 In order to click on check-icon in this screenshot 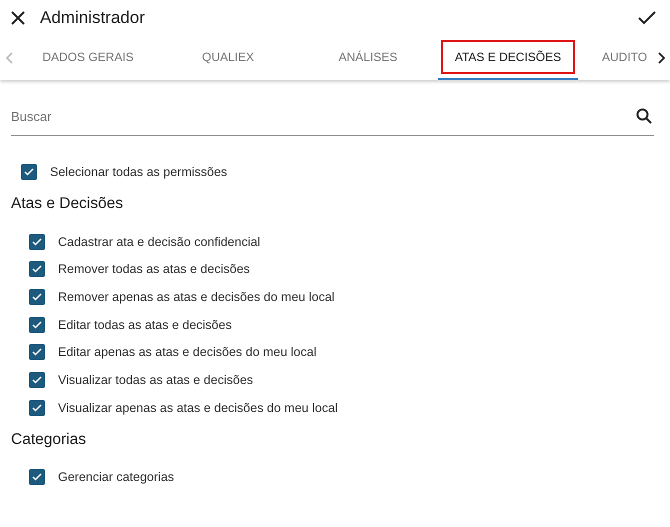, I will do `click(647, 18)`.